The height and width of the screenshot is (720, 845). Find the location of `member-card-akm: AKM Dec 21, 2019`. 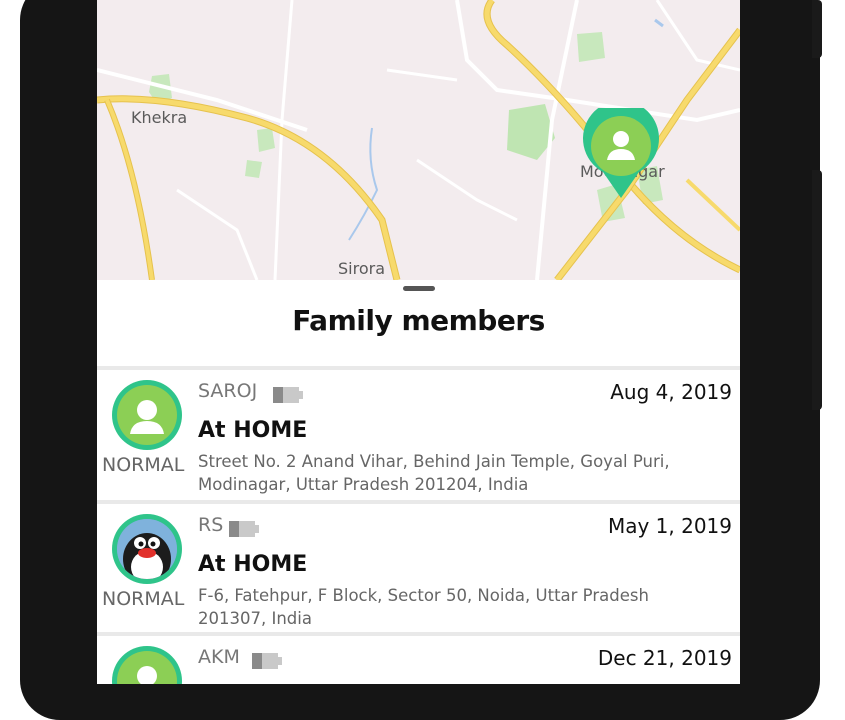

member-card-akm: AKM Dec 21, 2019 is located at coordinates (418, 660).